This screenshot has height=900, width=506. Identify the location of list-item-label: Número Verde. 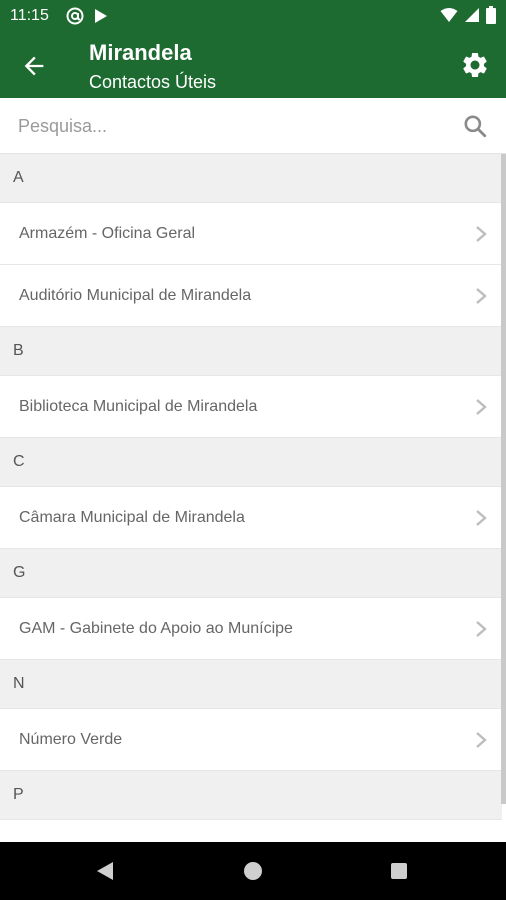
(71, 739).